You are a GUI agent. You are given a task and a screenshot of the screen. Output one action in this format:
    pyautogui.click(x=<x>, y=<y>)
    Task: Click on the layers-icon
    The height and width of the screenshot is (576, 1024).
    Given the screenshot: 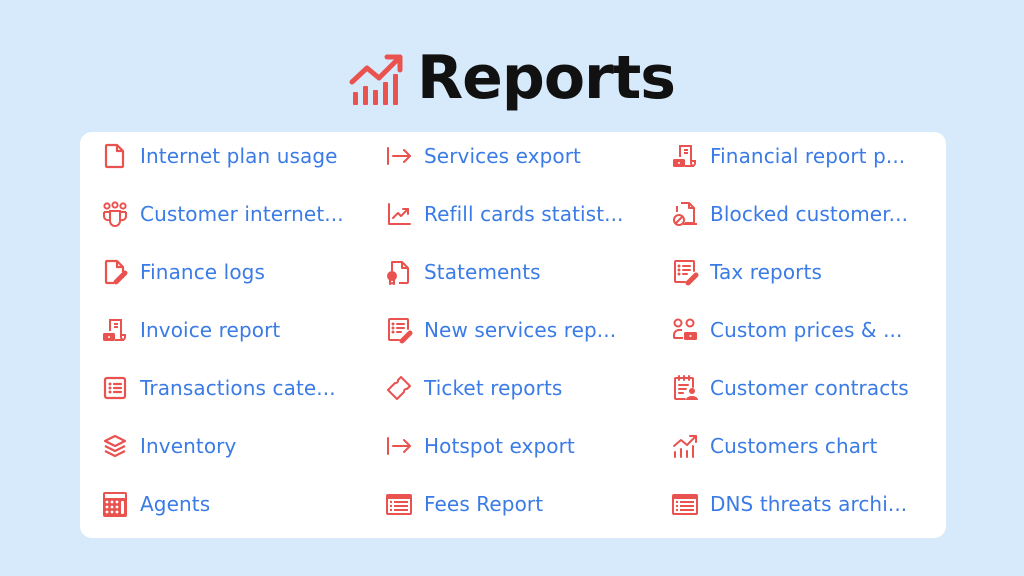 What is the action you would take?
    pyautogui.click(x=115, y=446)
    